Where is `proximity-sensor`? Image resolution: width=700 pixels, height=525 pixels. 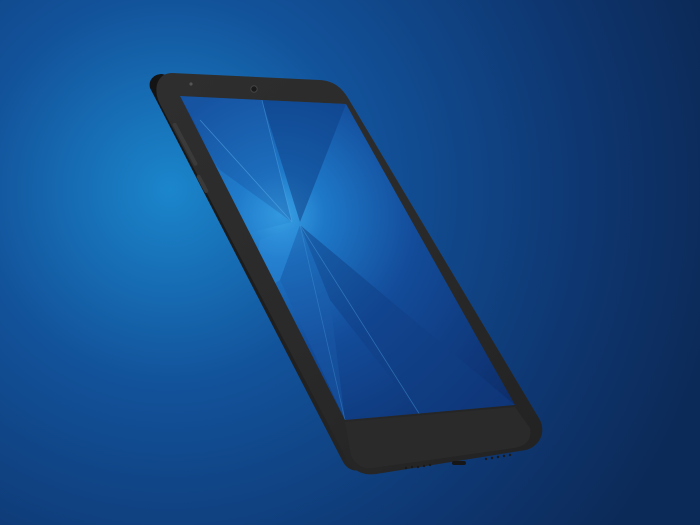 proximity-sensor is located at coordinates (191, 84).